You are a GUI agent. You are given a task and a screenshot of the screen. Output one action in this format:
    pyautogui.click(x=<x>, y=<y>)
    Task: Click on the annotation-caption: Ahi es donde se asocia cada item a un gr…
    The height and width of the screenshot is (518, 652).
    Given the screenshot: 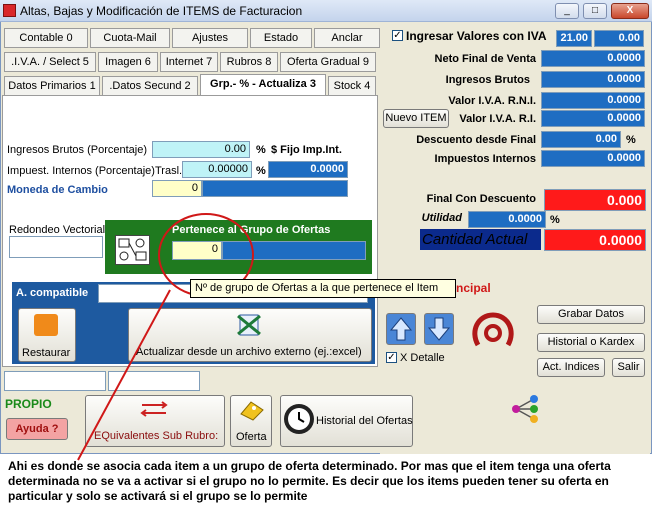 What is the action you would take?
    pyautogui.click(x=309, y=481)
    